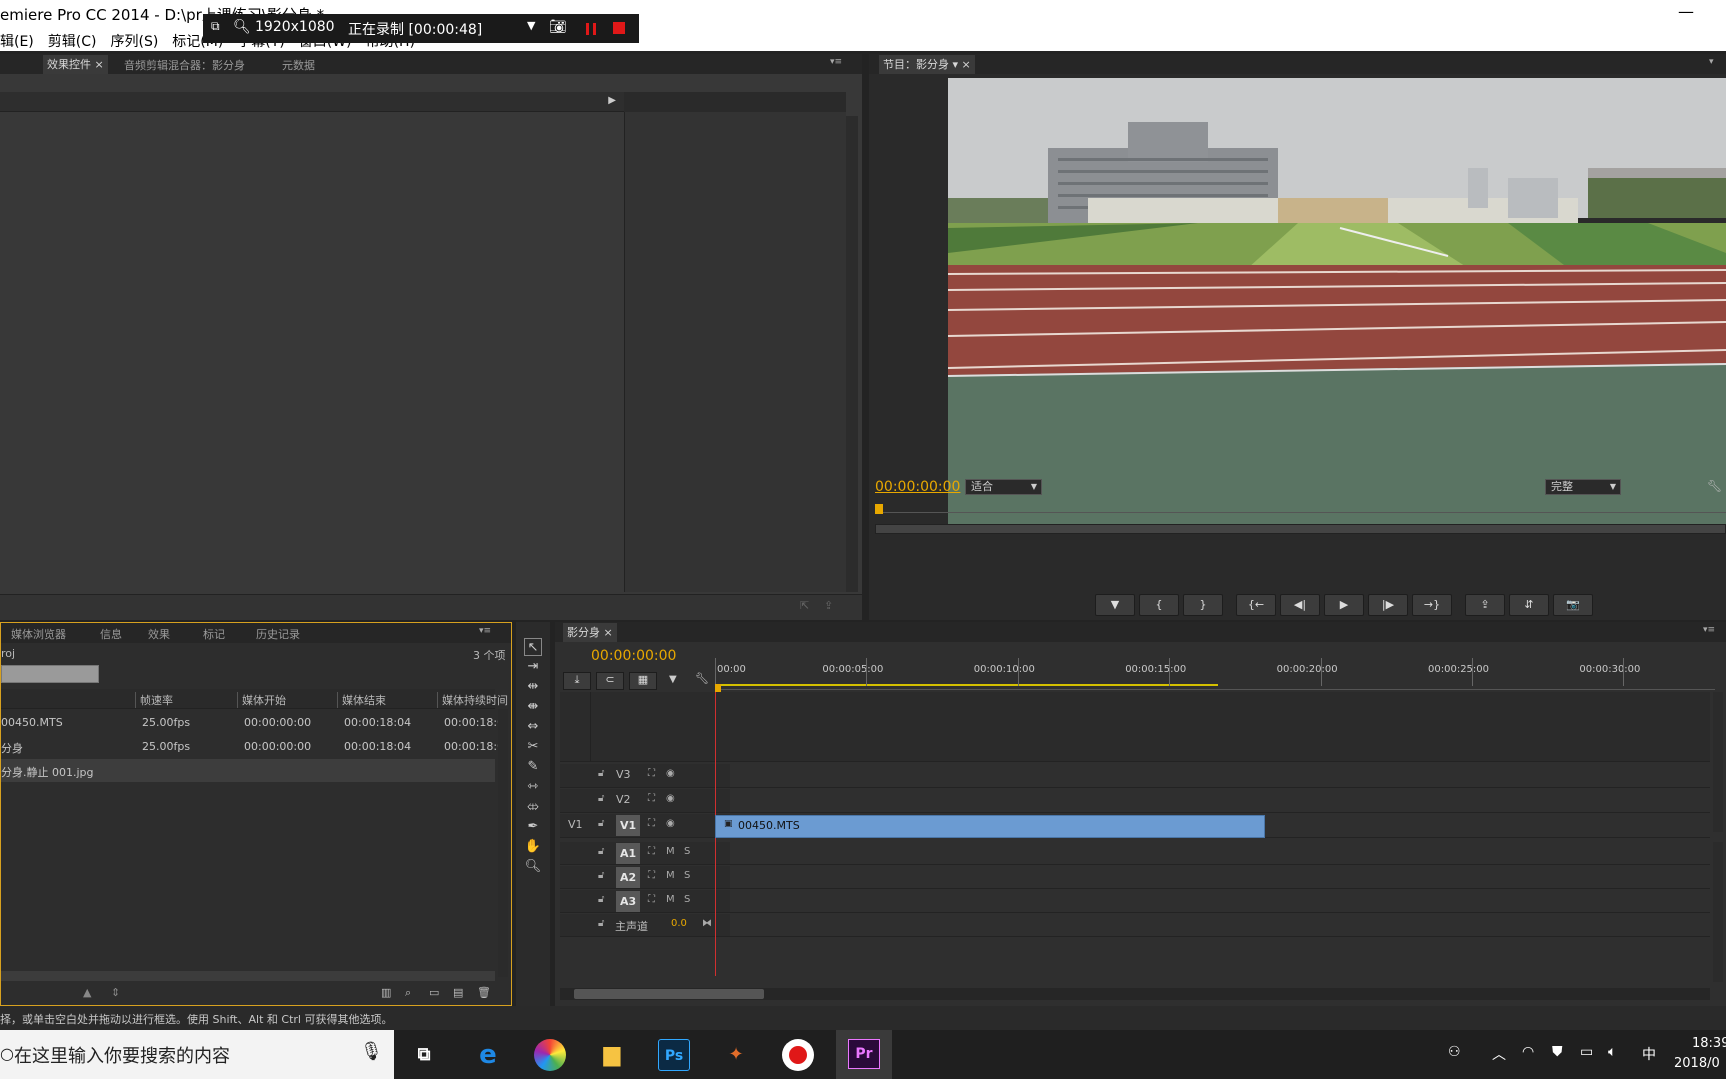 The height and width of the screenshot is (1079, 1726). I want to click on playhead-handle, so click(718, 688).